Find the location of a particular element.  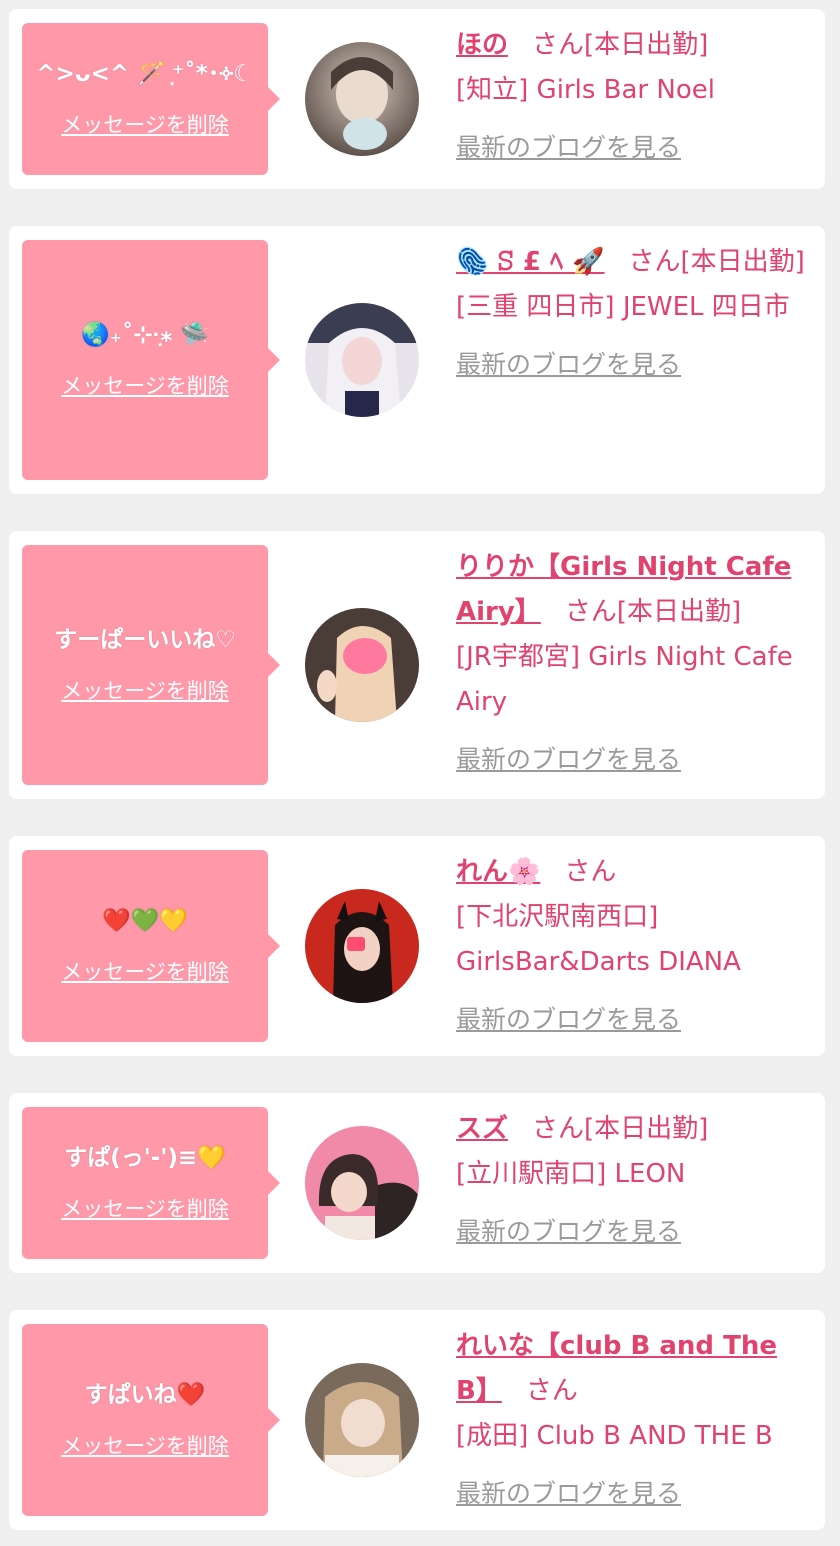

shop-name: [知立] Girls Bar Noel is located at coordinates (585, 90).